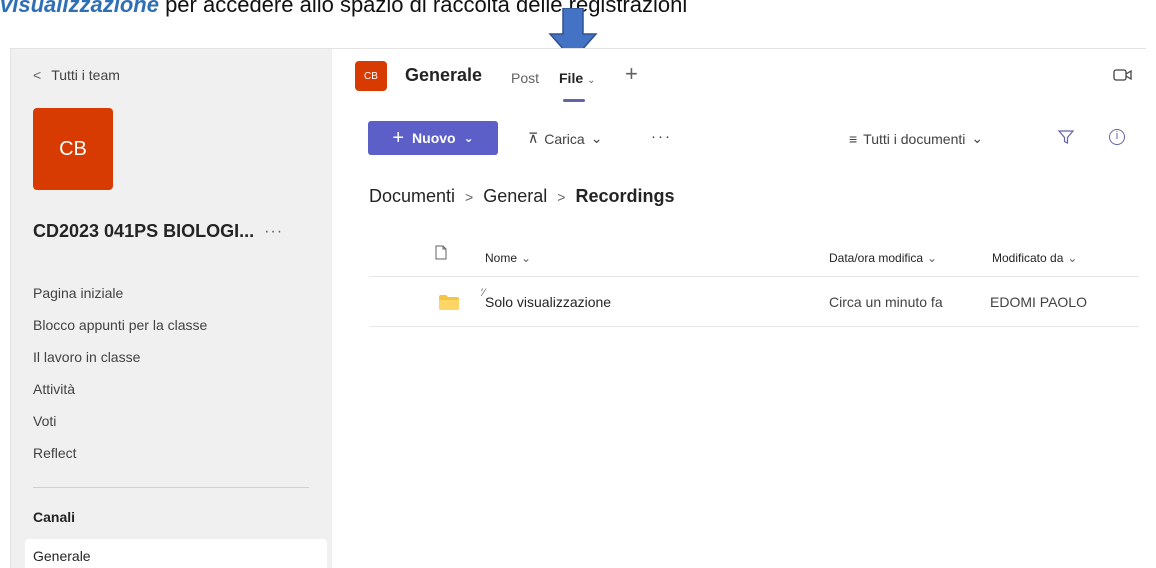  What do you see at coordinates (1123, 75) in the screenshot?
I see `video-call-icon` at bounding box center [1123, 75].